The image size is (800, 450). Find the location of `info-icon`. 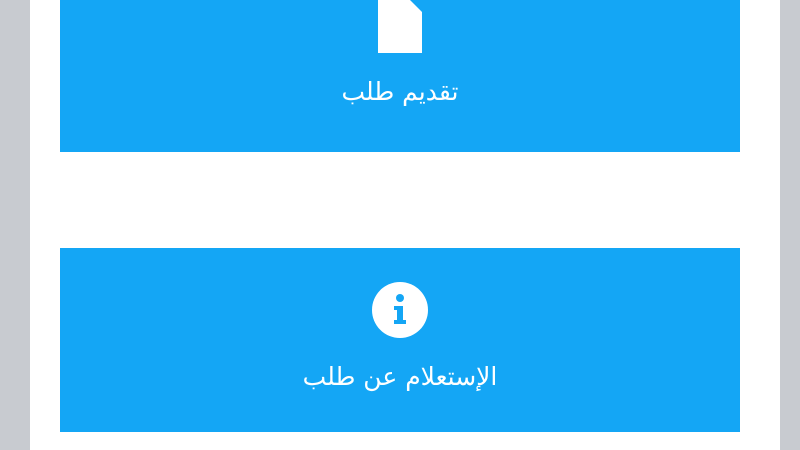

info-icon is located at coordinates (400, 310).